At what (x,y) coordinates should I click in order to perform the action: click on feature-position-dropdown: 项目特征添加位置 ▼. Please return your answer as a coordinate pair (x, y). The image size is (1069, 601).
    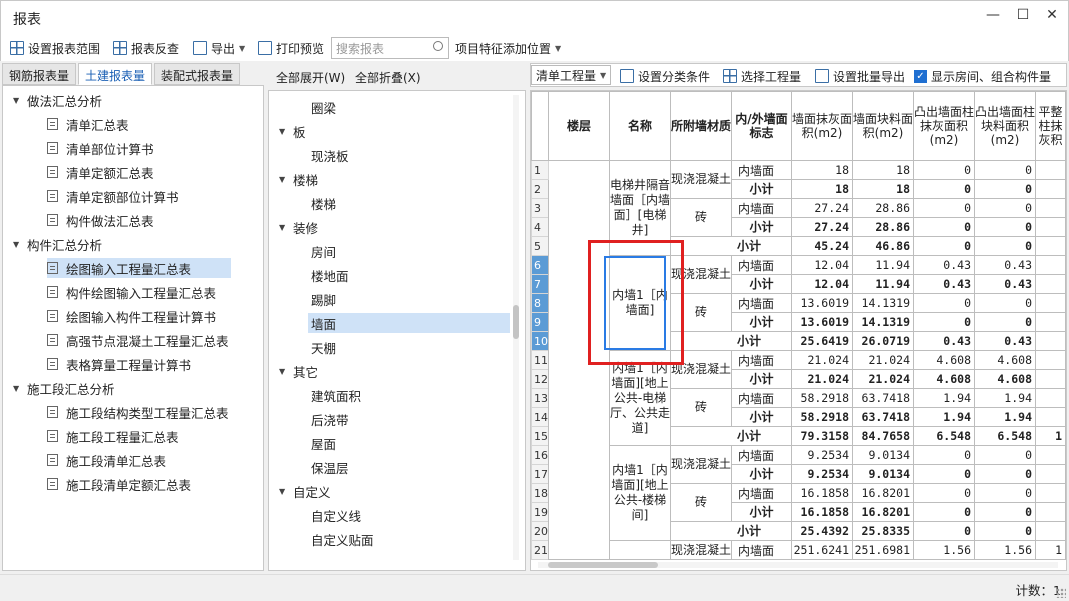
    Looking at the image, I should click on (508, 48).